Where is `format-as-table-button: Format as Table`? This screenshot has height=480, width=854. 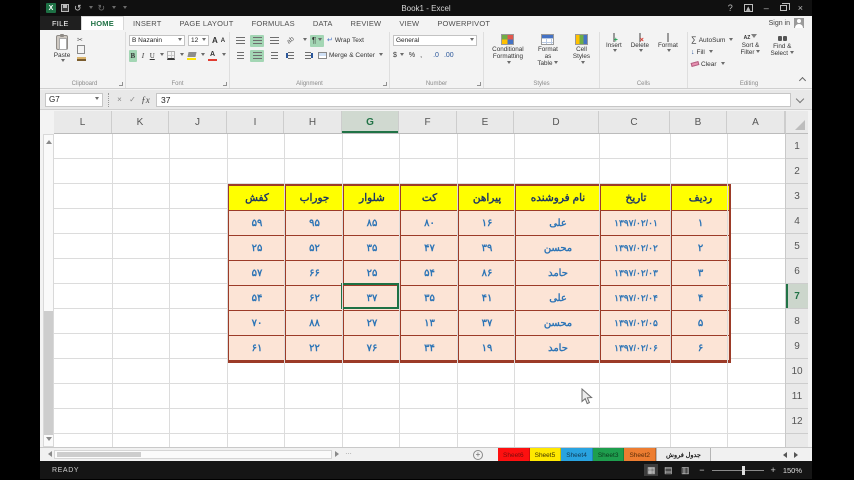 format-as-table-button: Format as Table is located at coordinates (548, 55).